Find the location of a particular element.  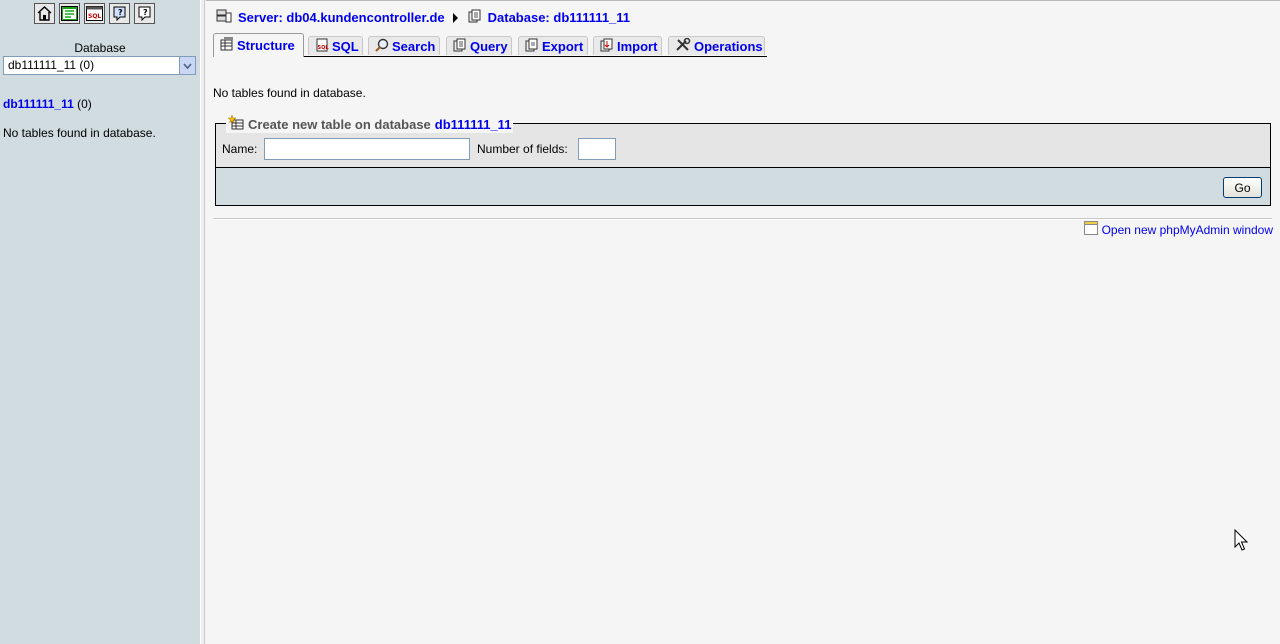

tab-search: Search is located at coordinates (404, 45).